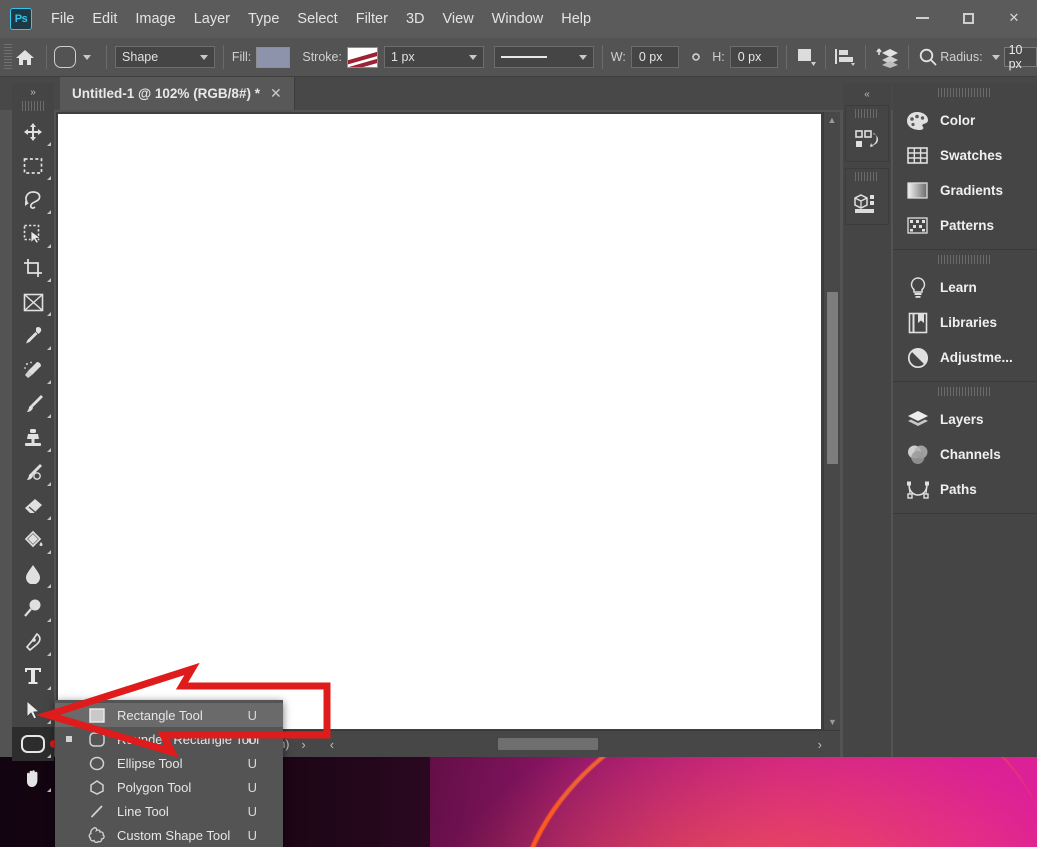 The image size is (1037, 847). What do you see at coordinates (33, 370) in the screenshot?
I see `spot-healing-brush-tool` at bounding box center [33, 370].